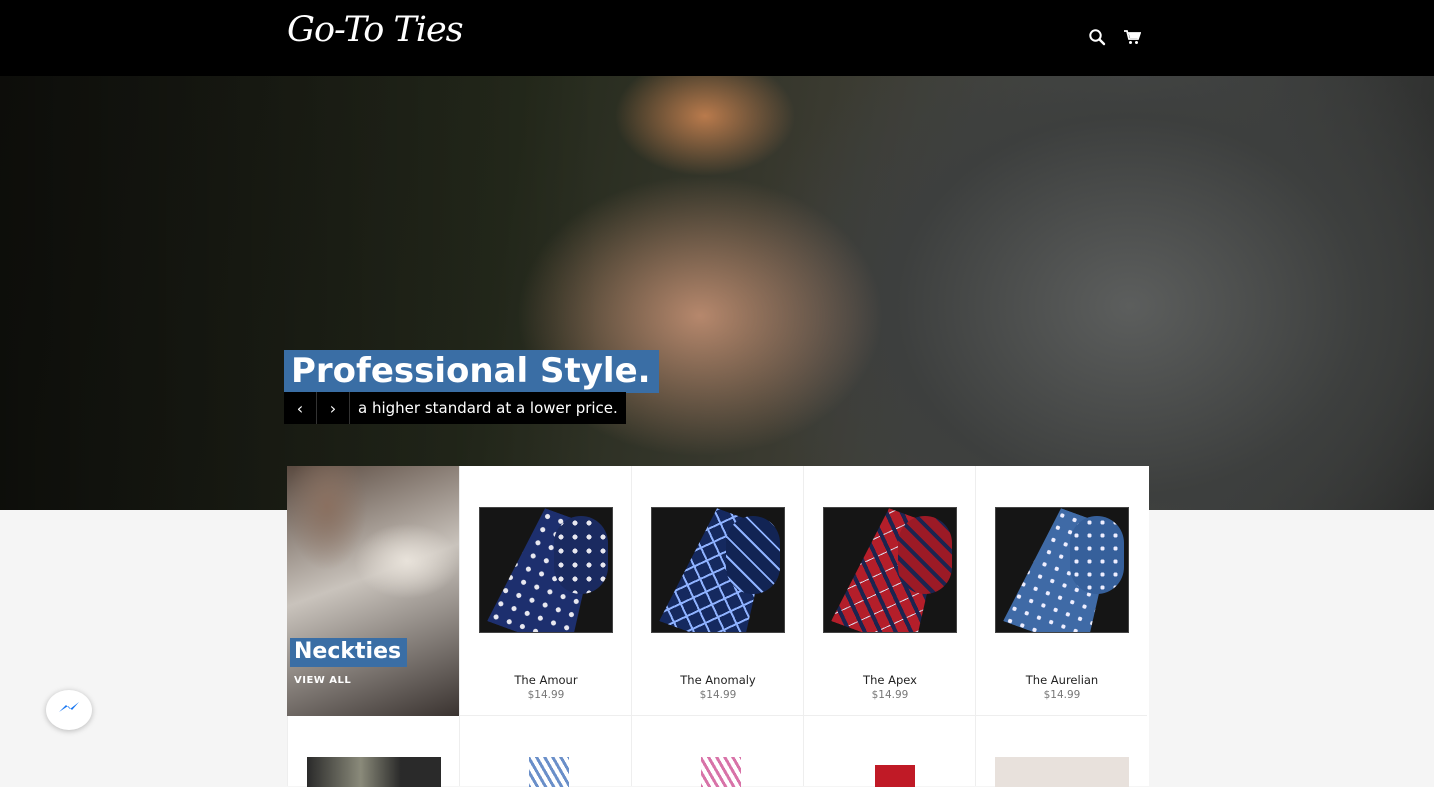  What do you see at coordinates (488, 408) in the screenshot?
I see `hero-subtitle: a higher standard at a lower price.` at bounding box center [488, 408].